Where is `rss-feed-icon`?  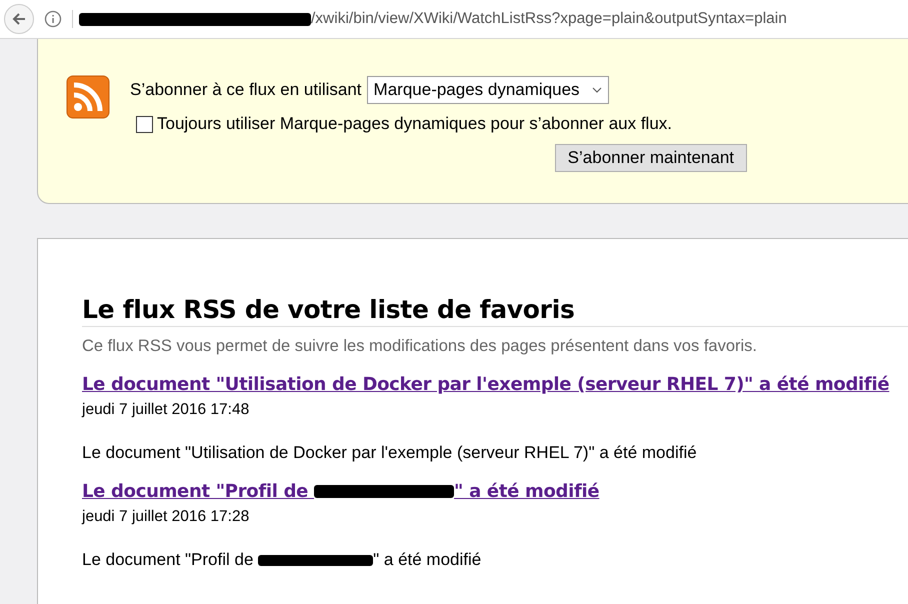 rss-feed-icon is located at coordinates (88, 97).